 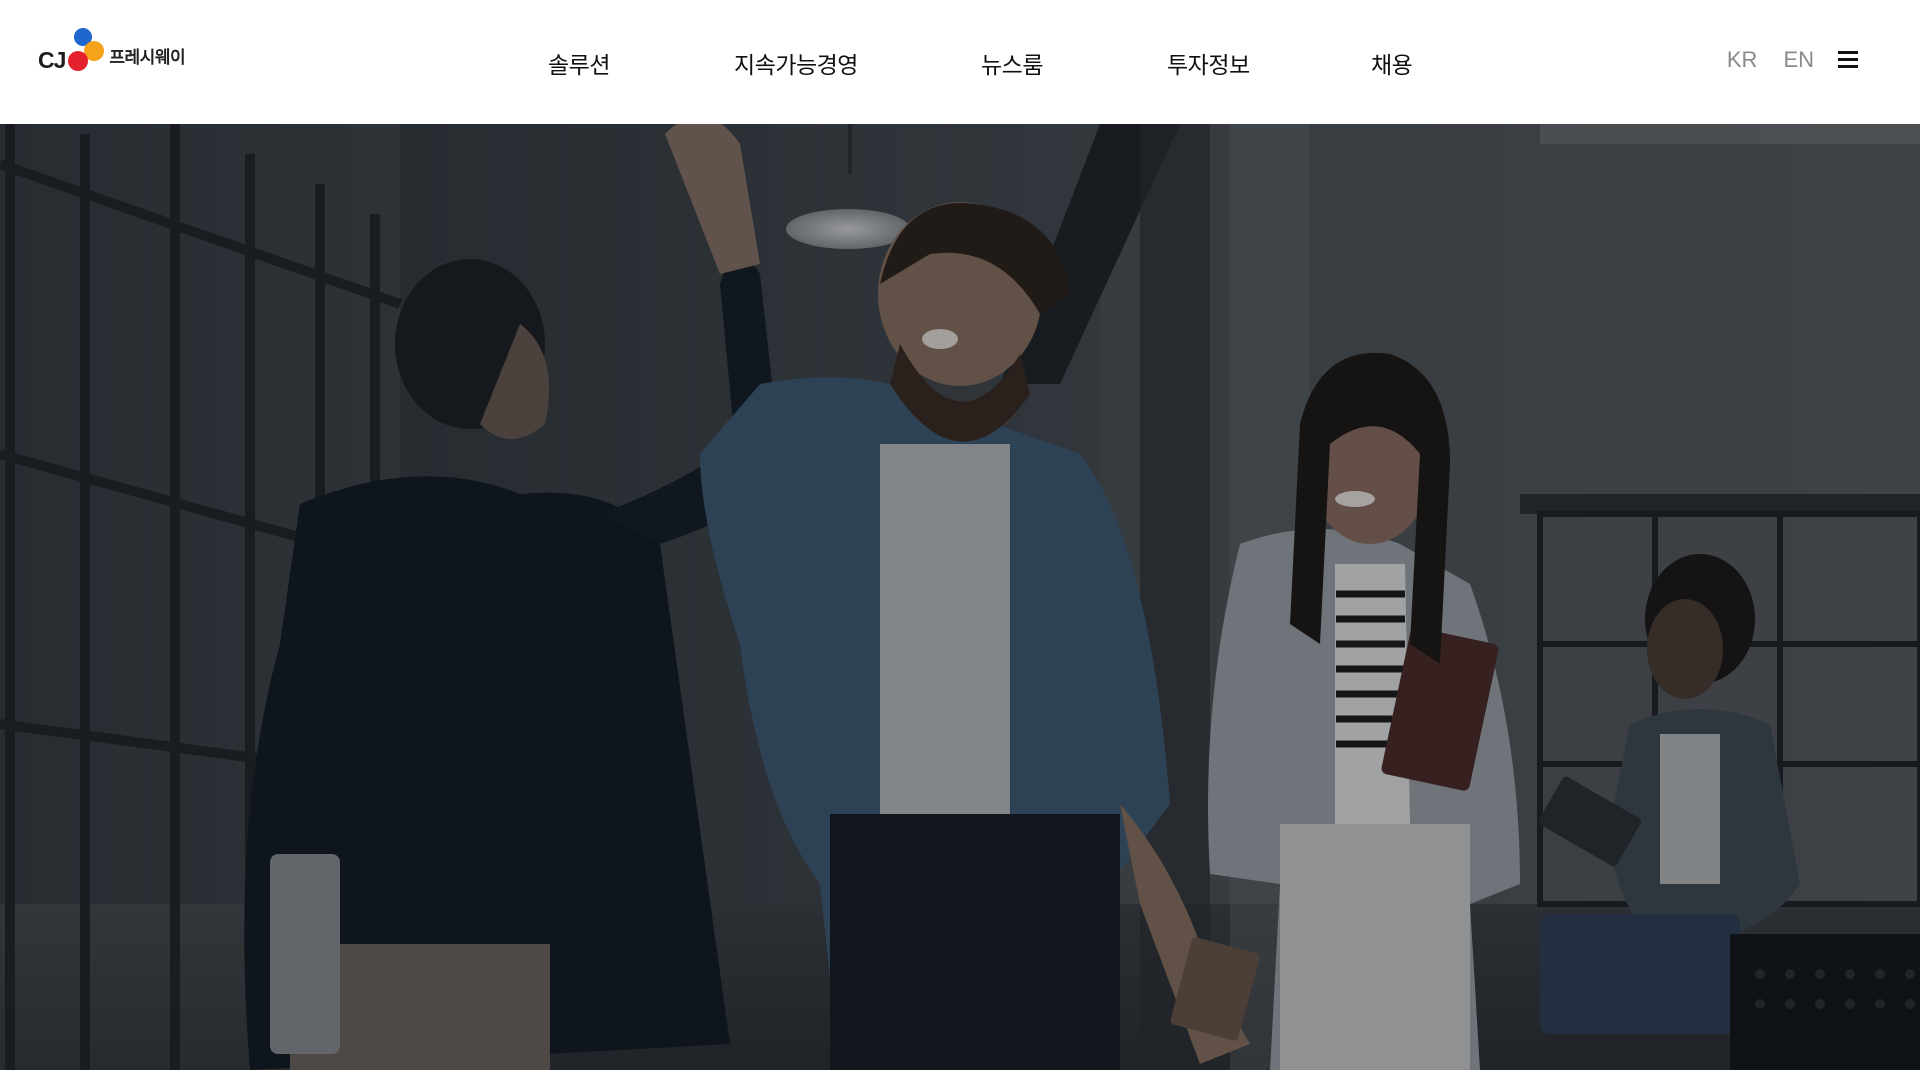 What do you see at coordinates (1392, 63) in the screenshot?
I see `nav-item-careers: 채용` at bounding box center [1392, 63].